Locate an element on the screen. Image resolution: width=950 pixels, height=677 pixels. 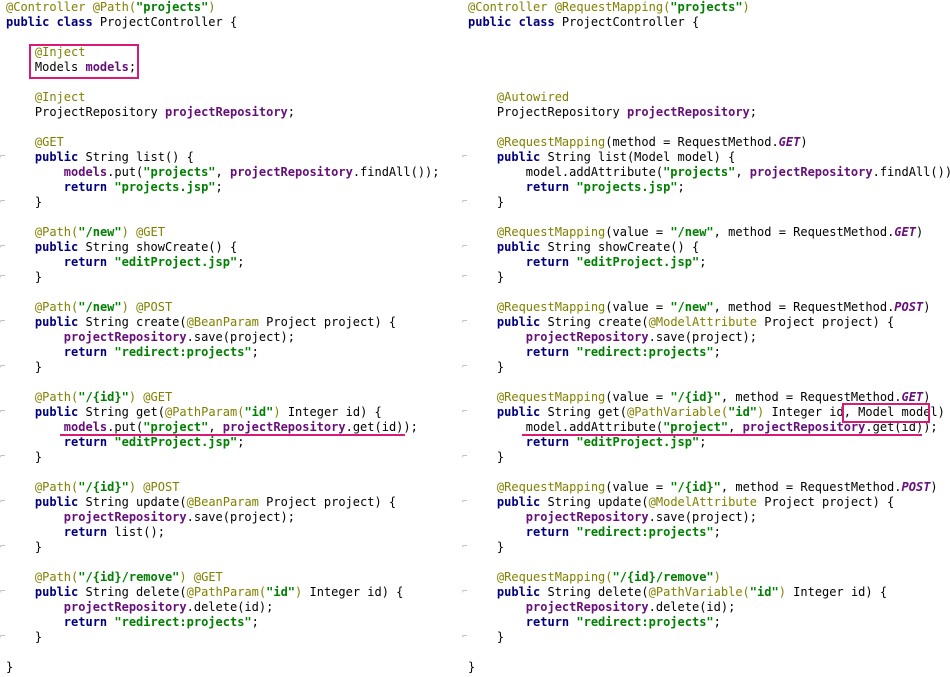
code-token: "projects" is located at coordinates (699, 172).